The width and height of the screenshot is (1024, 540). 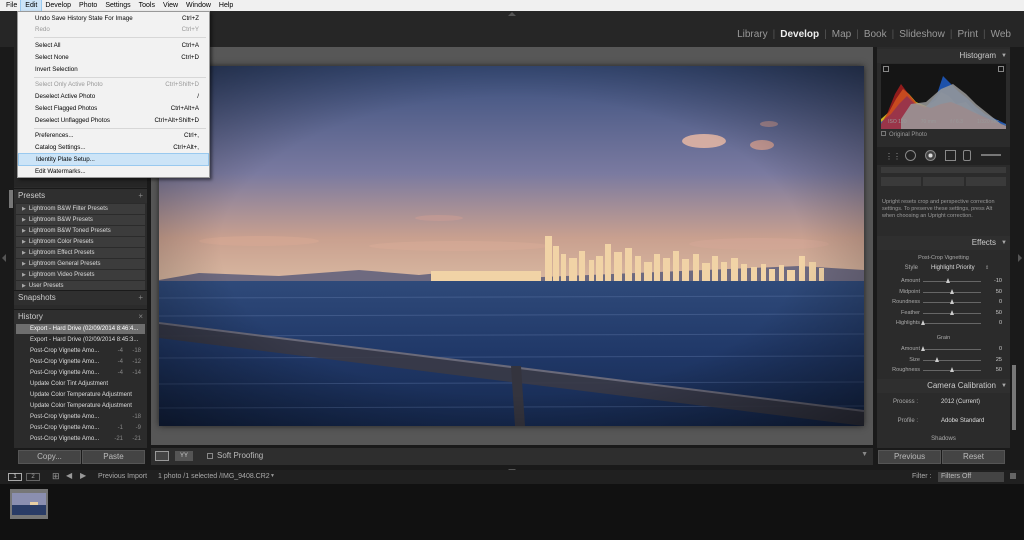 What do you see at coordinates (80, 209) in the screenshot?
I see `preset-folder: ▶ Lightroom B&W Filter Presets` at bounding box center [80, 209].